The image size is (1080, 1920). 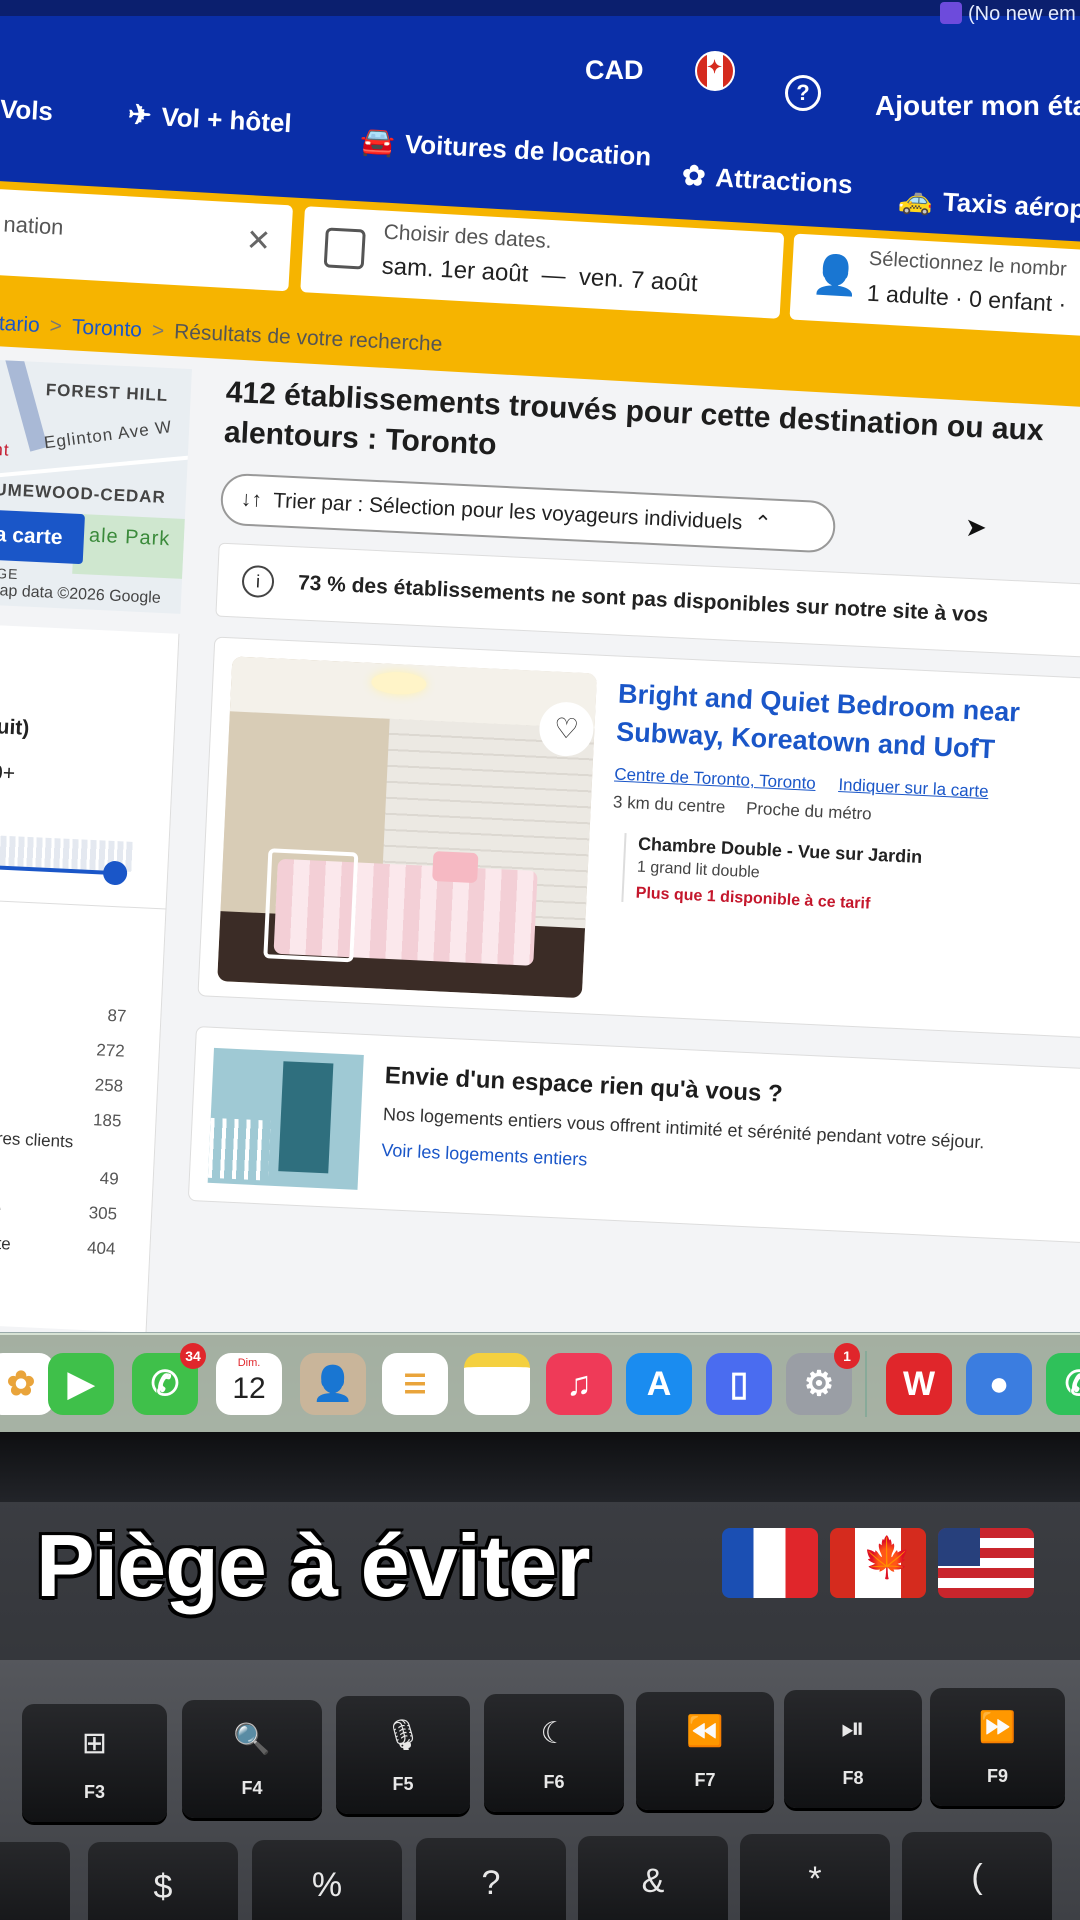 What do you see at coordinates (8, 773) in the screenshot?
I see `price-filter-max: 000+` at bounding box center [8, 773].